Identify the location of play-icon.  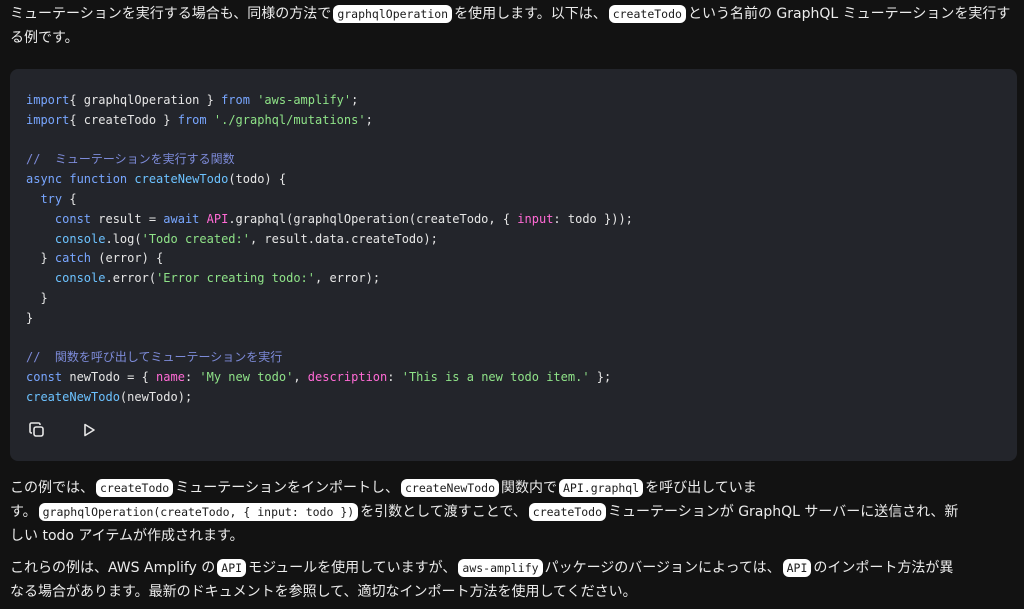
(89, 430).